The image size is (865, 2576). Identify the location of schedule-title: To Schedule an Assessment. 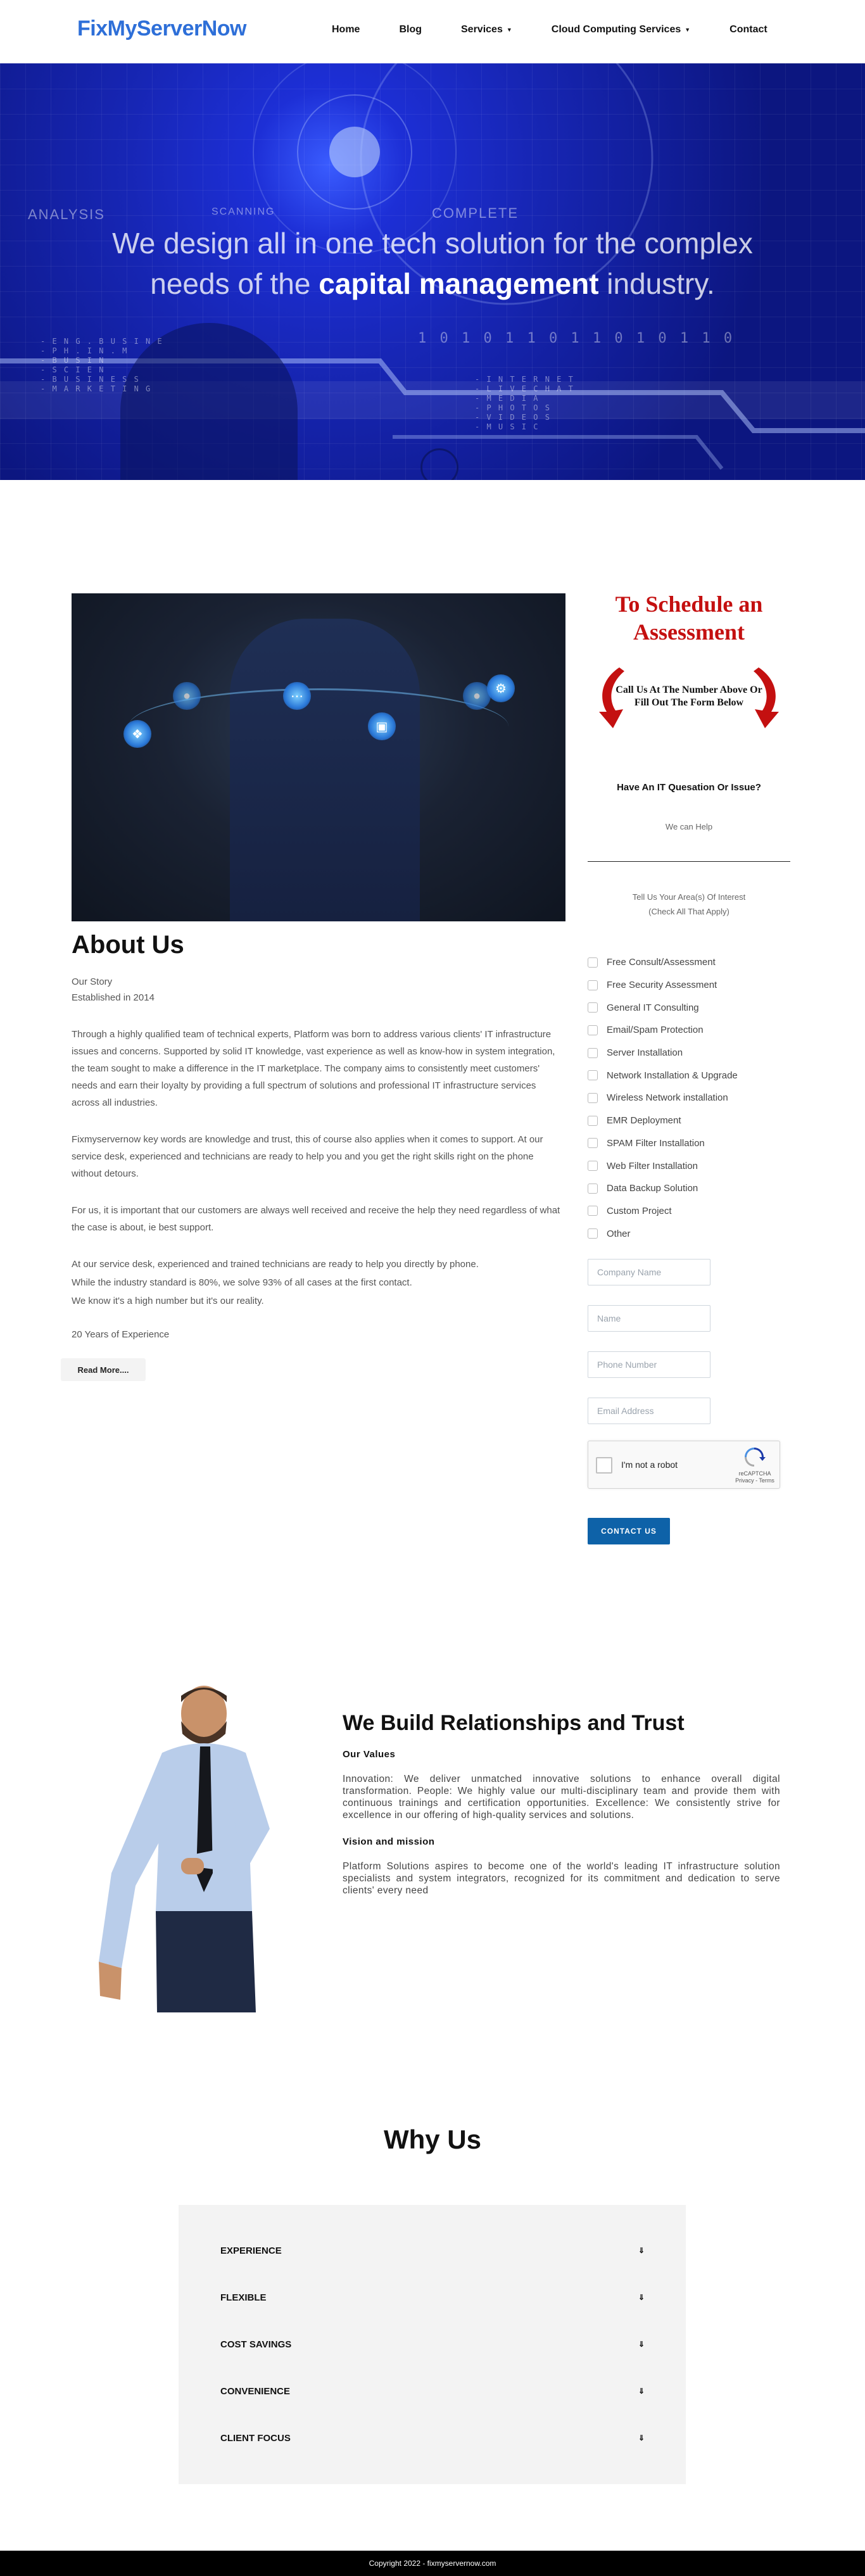
(689, 618).